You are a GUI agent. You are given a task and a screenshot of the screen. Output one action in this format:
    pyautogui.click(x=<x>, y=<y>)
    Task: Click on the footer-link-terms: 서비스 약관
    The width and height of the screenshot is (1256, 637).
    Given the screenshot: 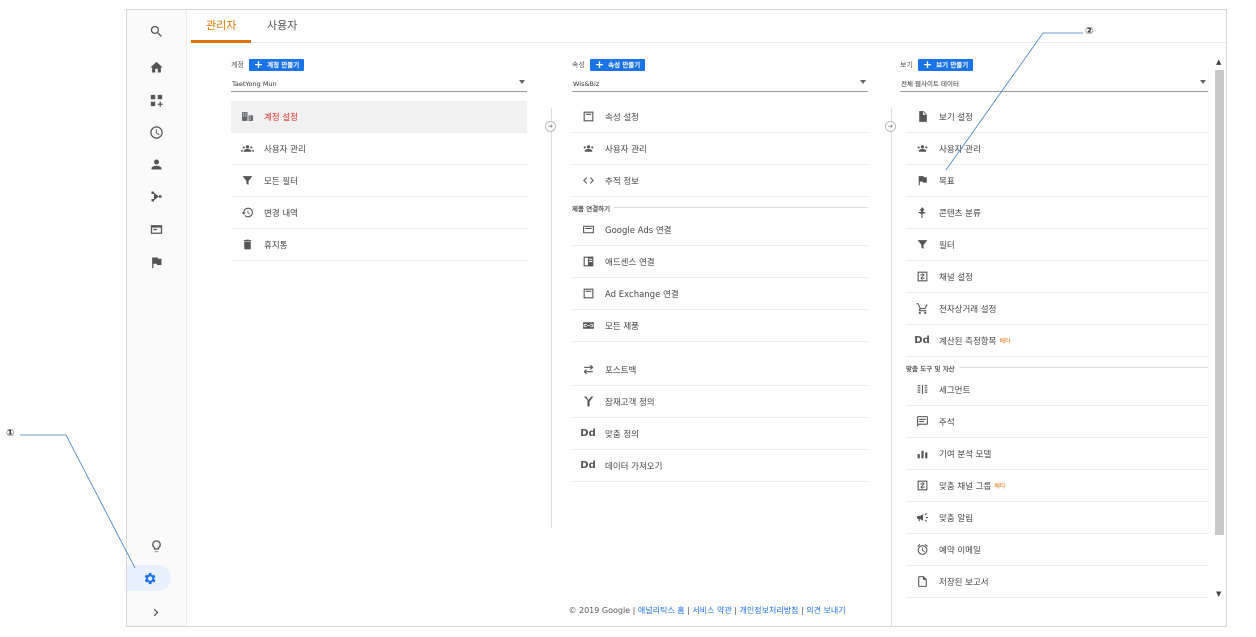 What is the action you would take?
    pyautogui.click(x=711, y=610)
    